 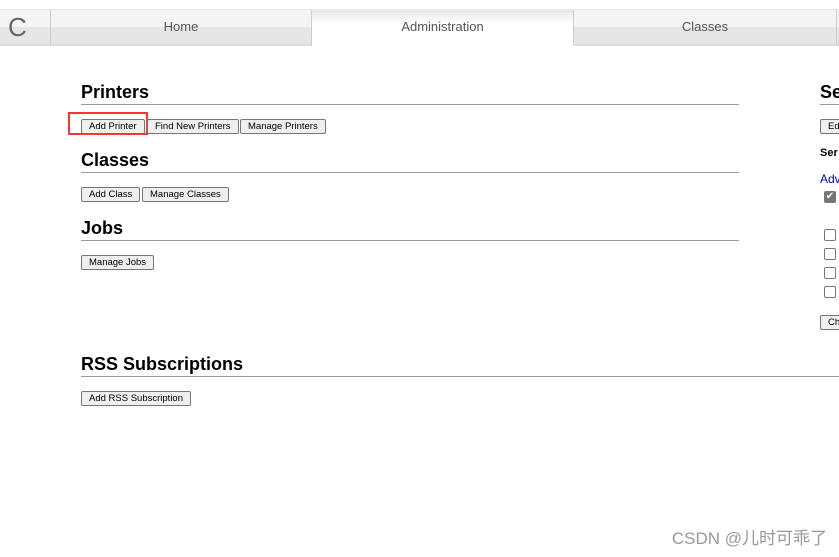 What do you see at coordinates (829, 322) in the screenshot?
I see `change-settings-button: Ch` at bounding box center [829, 322].